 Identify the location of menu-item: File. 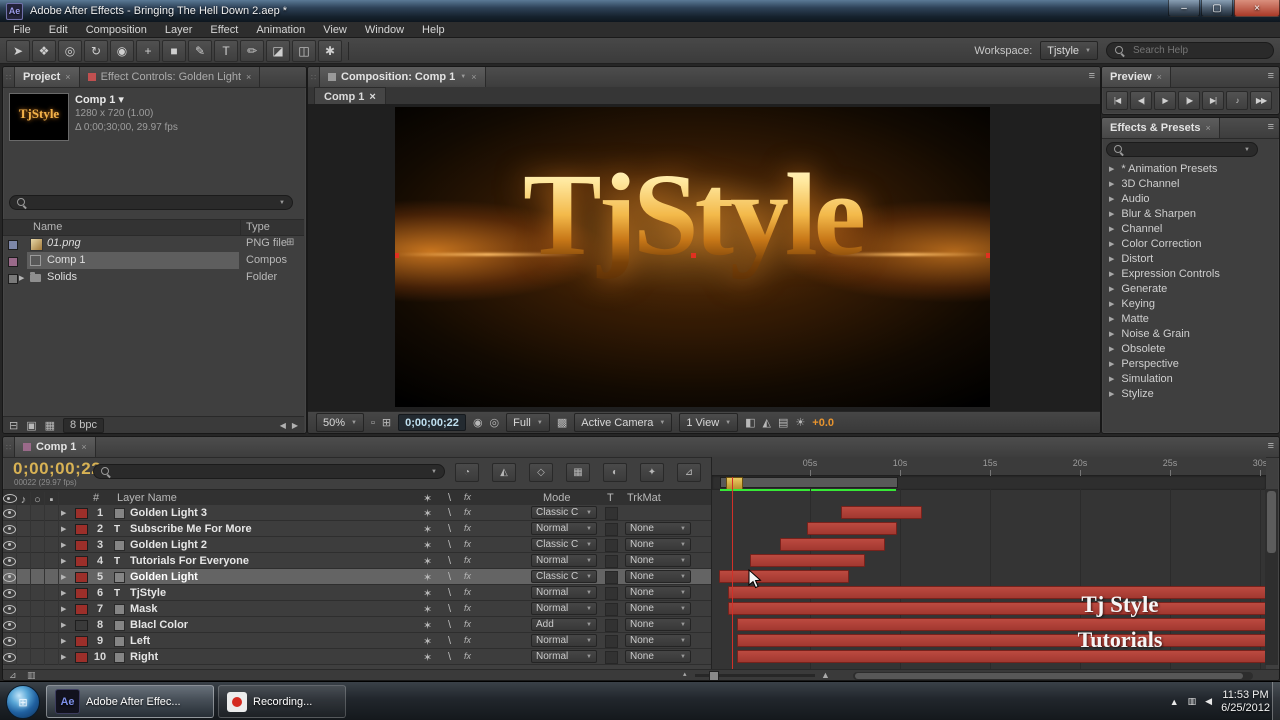
(22, 30).